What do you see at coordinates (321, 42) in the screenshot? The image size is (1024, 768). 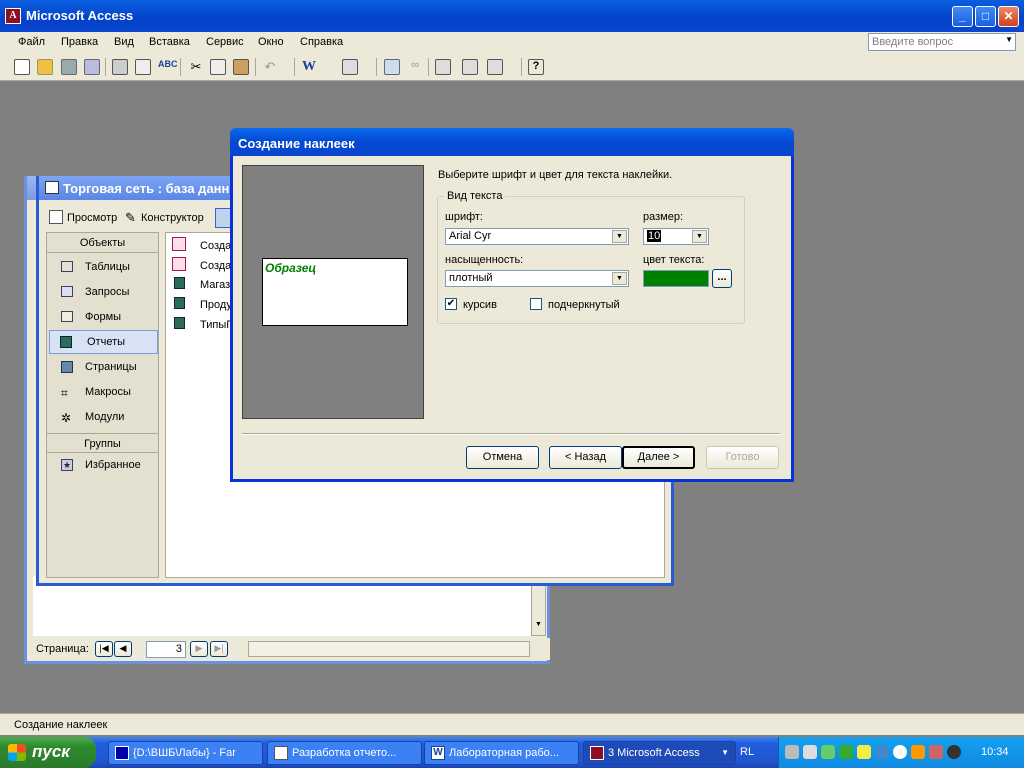 I see `menu-help: Справка` at bounding box center [321, 42].